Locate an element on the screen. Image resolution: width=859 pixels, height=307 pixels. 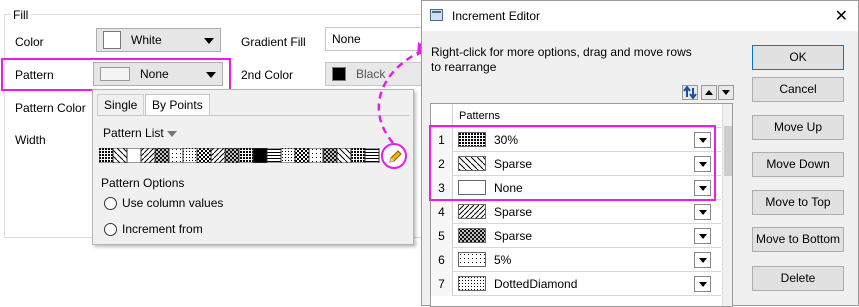
pattern-label: Pattern is located at coordinates (34, 75).